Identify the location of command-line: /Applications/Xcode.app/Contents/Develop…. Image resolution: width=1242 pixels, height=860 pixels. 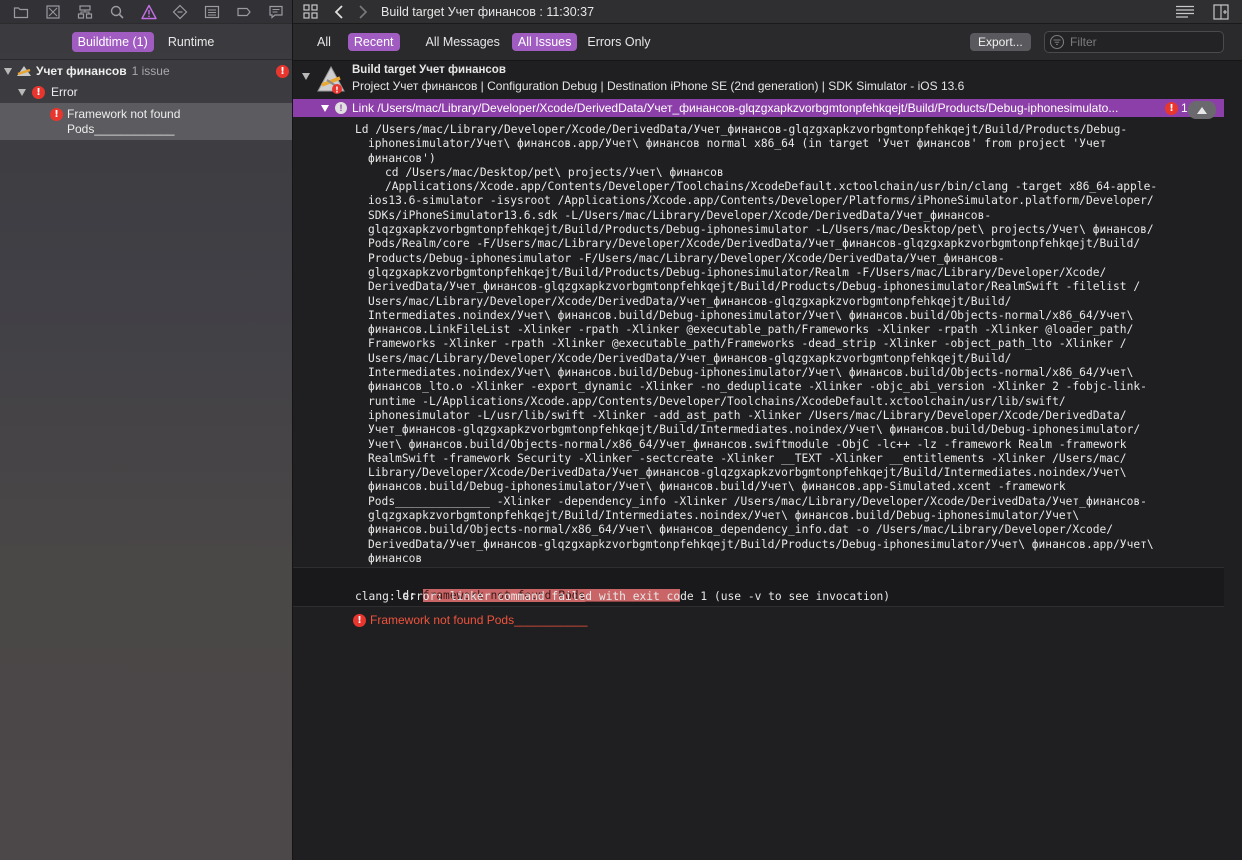
(771, 187).